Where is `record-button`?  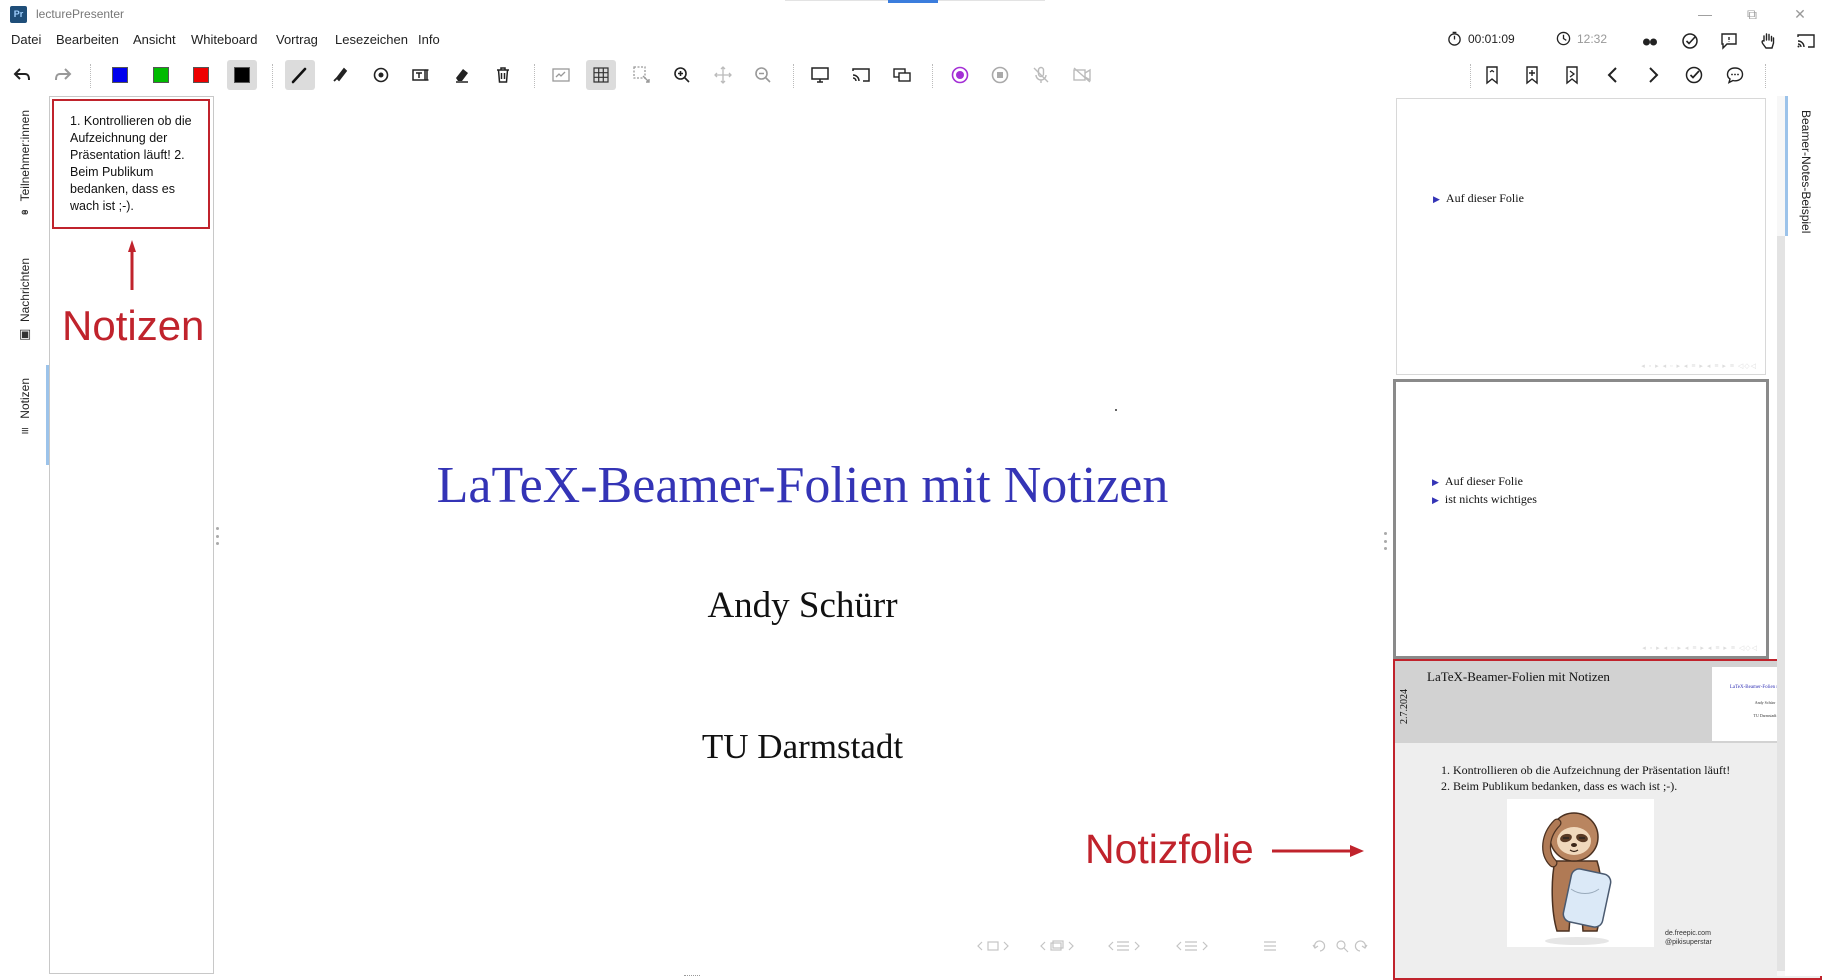 record-button is located at coordinates (960, 75).